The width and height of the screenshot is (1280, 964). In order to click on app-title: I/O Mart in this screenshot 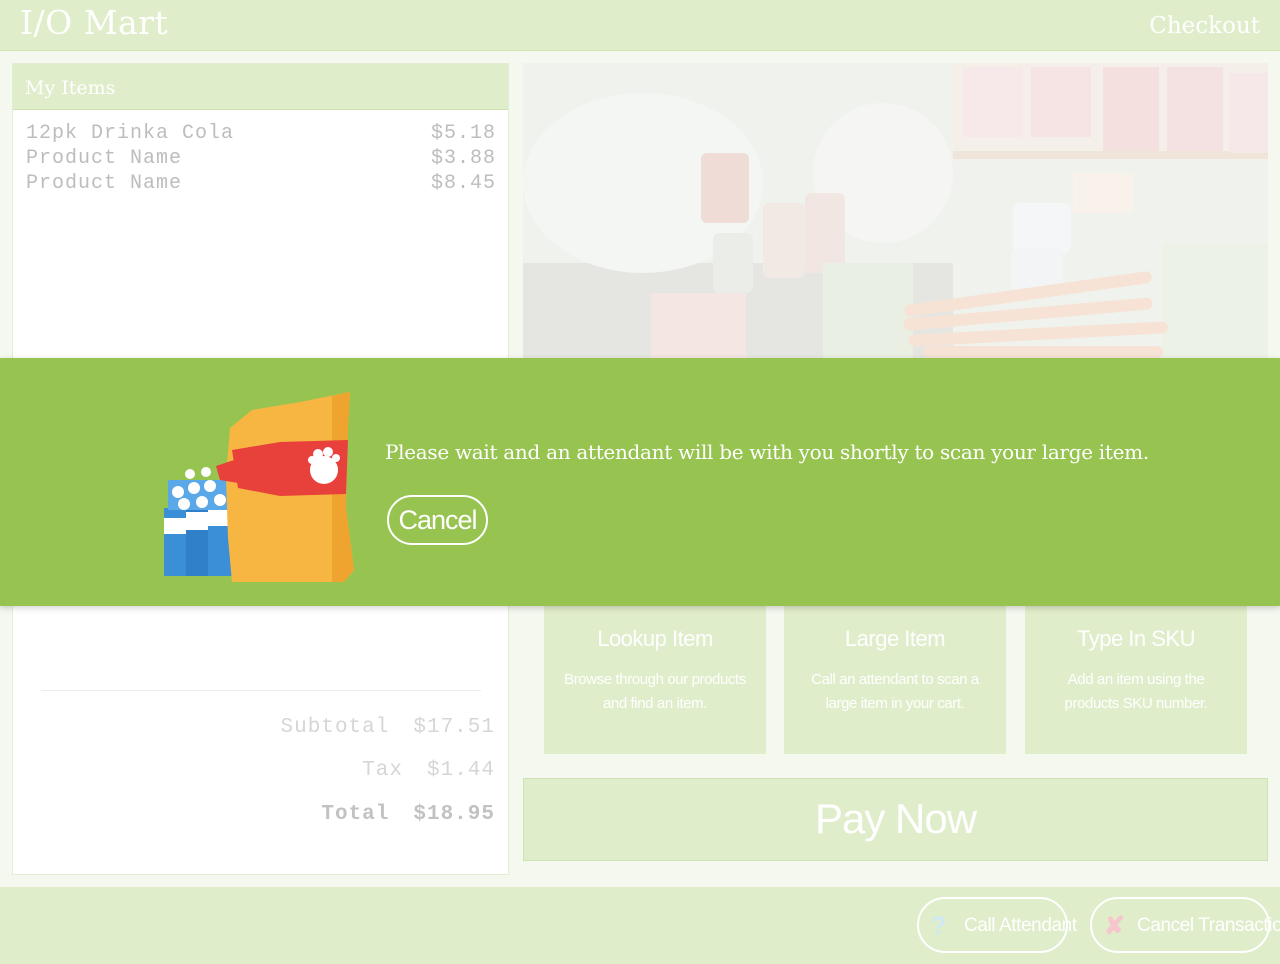, I will do `click(94, 22)`.